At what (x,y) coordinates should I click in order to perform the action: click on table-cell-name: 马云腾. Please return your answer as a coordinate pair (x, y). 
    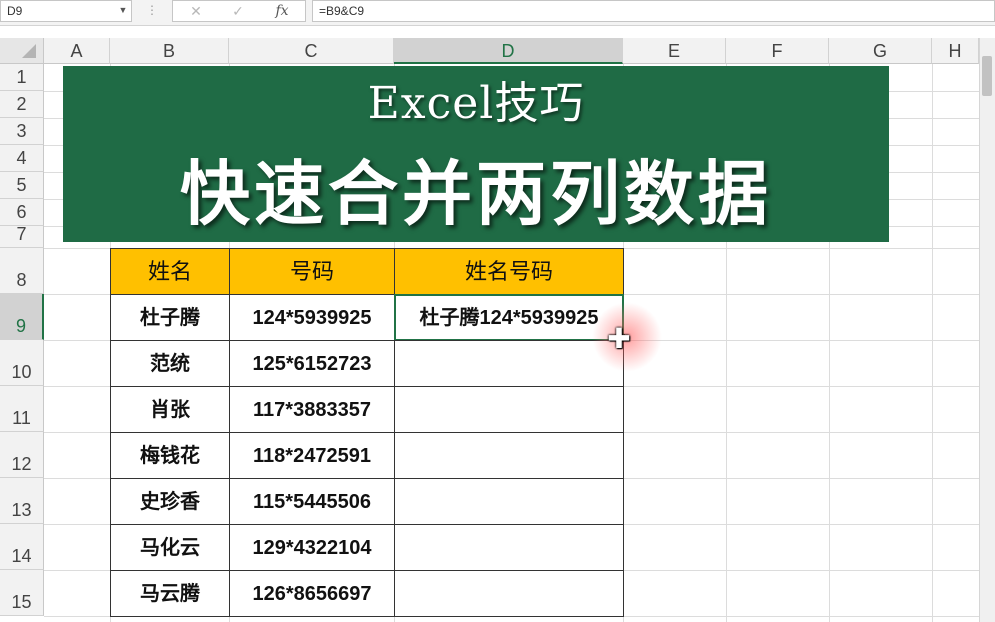
    Looking at the image, I should click on (170, 593).